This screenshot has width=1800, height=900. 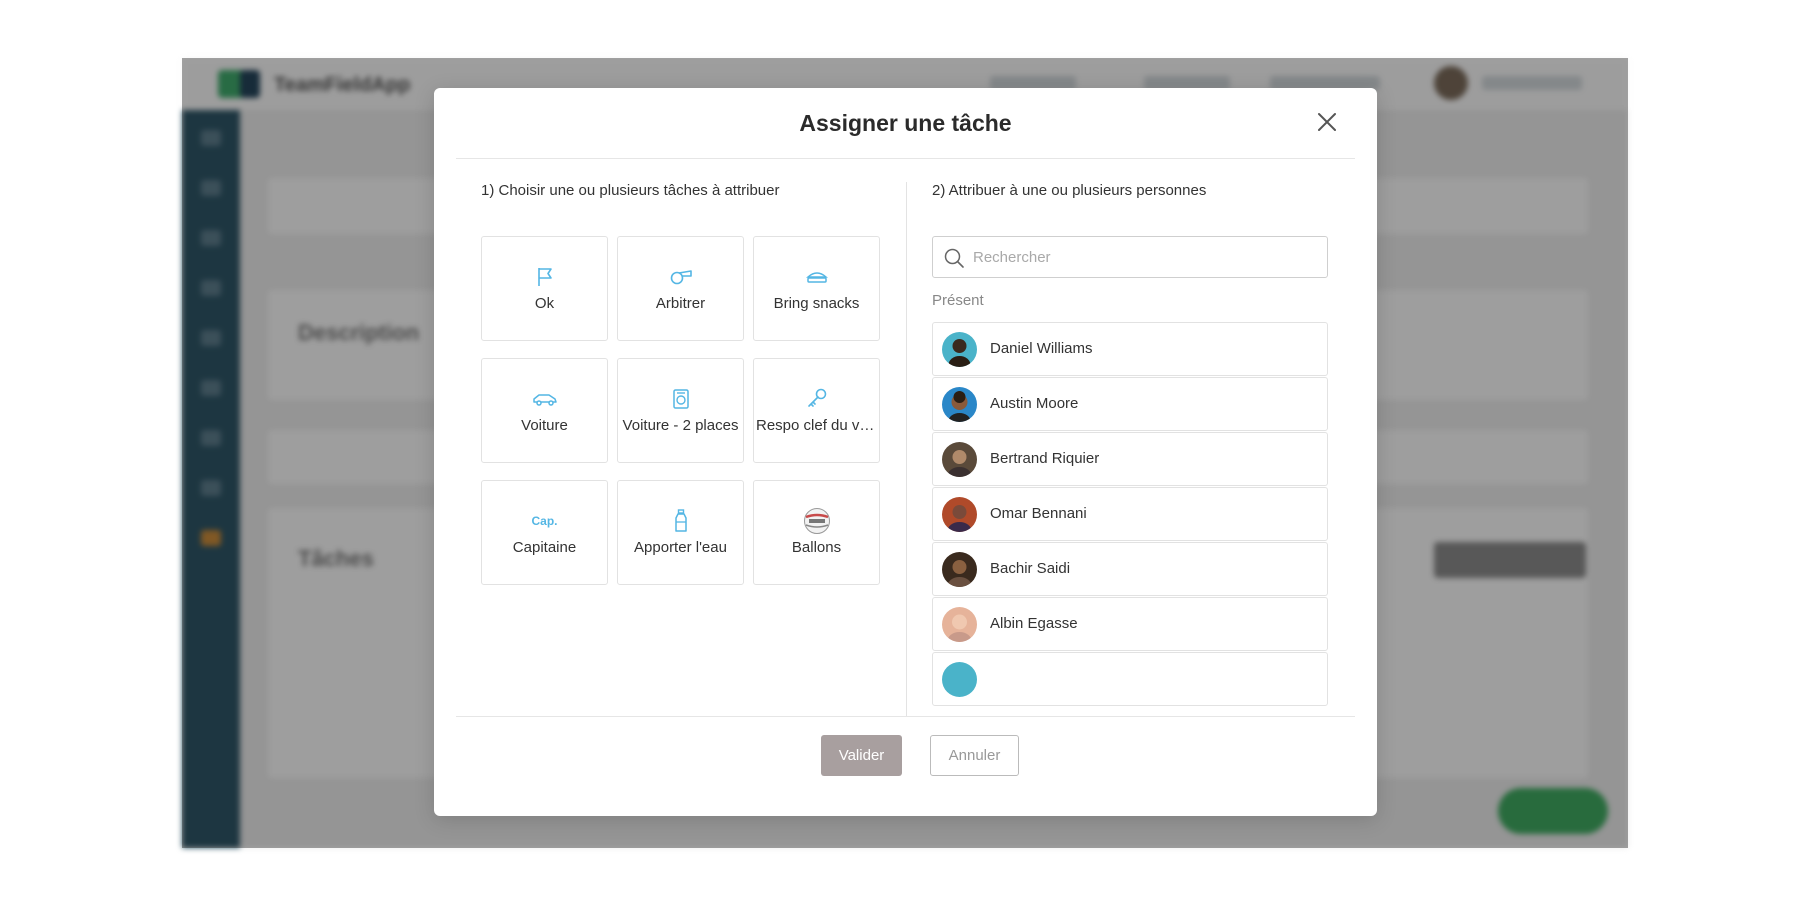 I want to click on task-label: Respo clef du vestiaire, so click(x=816, y=425).